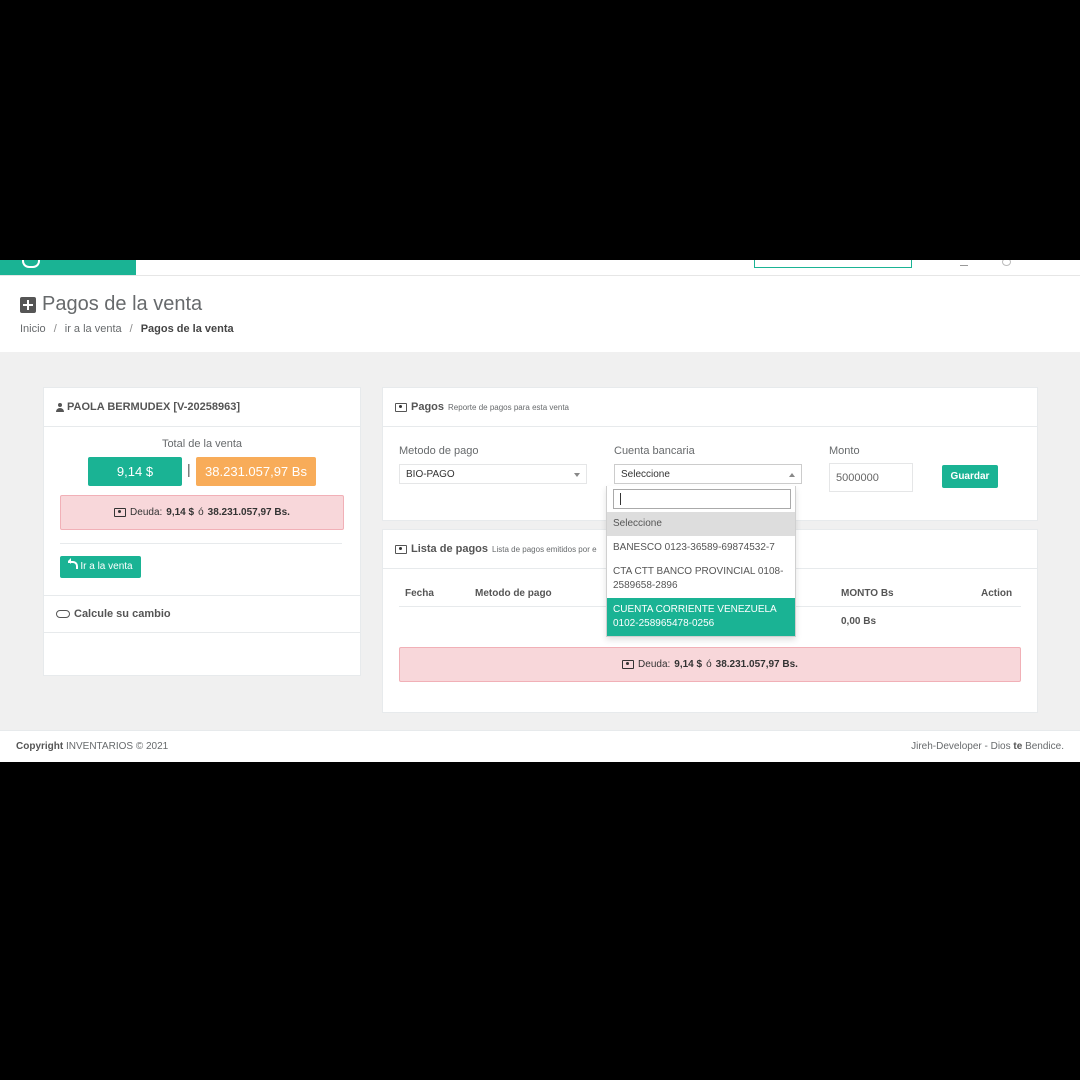 This screenshot has width=1080, height=1080. Describe the element at coordinates (68, 267) in the screenshot. I see `brand-logo` at that location.